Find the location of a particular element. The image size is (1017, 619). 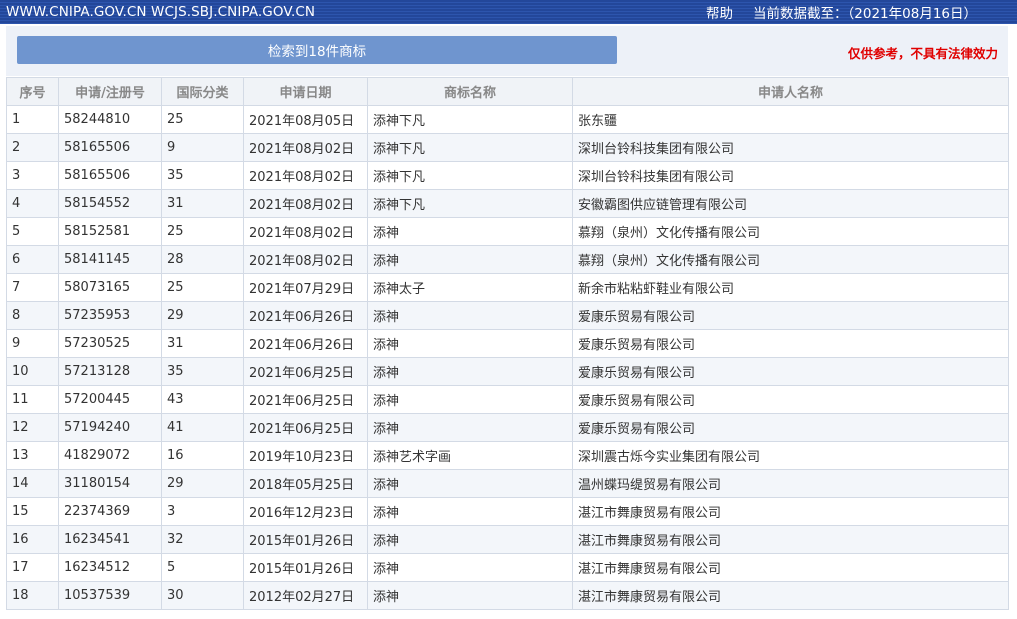

top-bar-right: 帮助 当前数据截至：（2021年08月16日） is located at coordinates (861, 12).